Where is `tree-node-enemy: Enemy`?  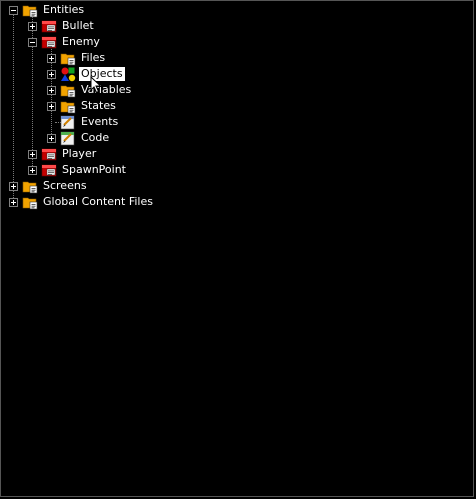 tree-node-enemy: Enemy is located at coordinates (65, 42).